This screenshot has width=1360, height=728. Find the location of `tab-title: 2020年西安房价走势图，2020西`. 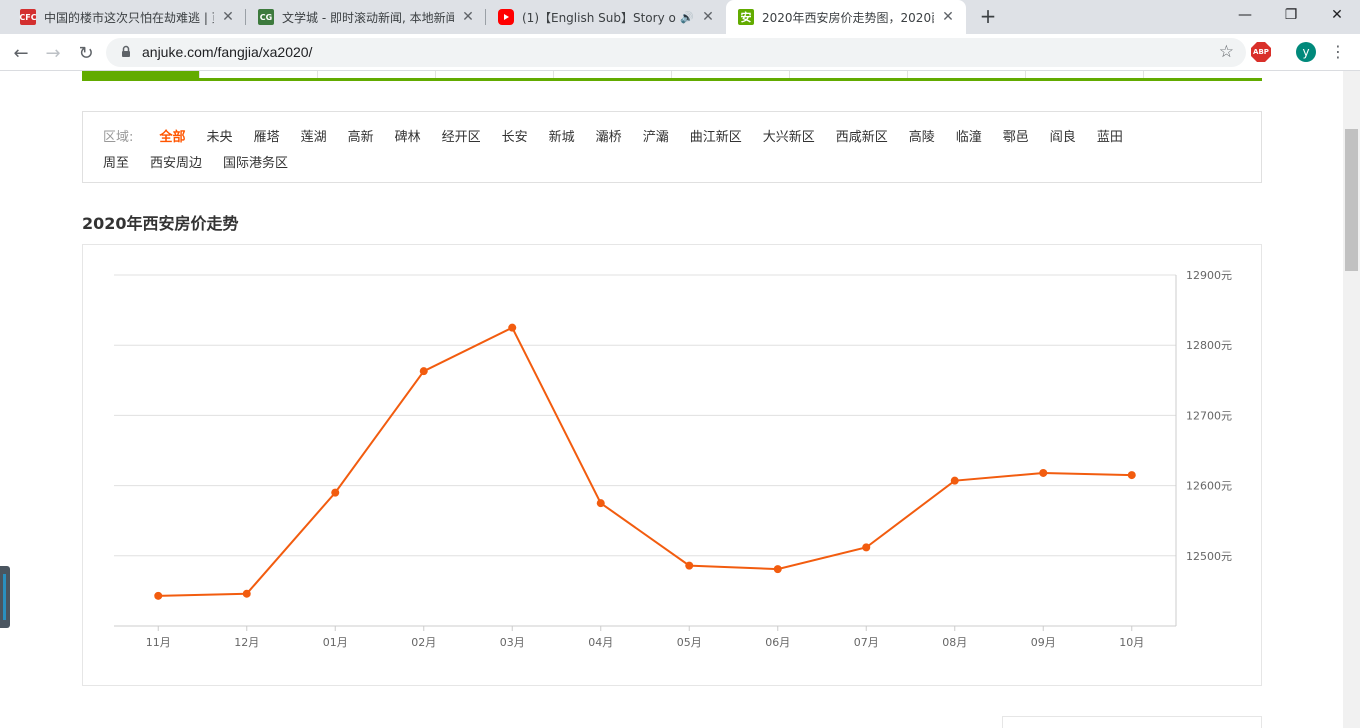

tab-title: 2020年西安房价走势图，2020西 is located at coordinates (848, 17).